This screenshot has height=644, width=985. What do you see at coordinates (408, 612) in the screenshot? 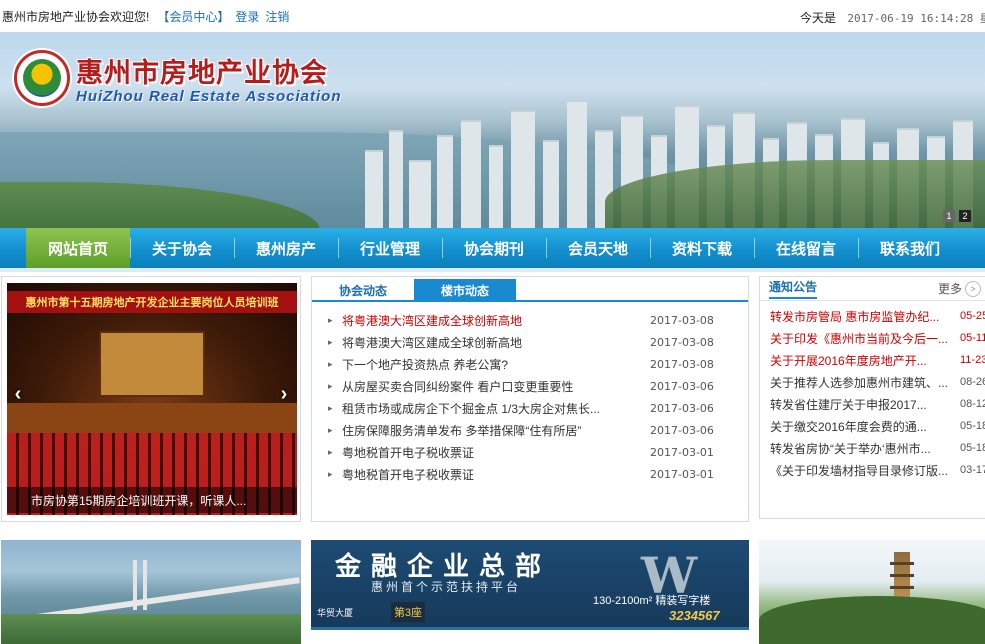
I see `ad-building-number: 第3座` at bounding box center [408, 612].